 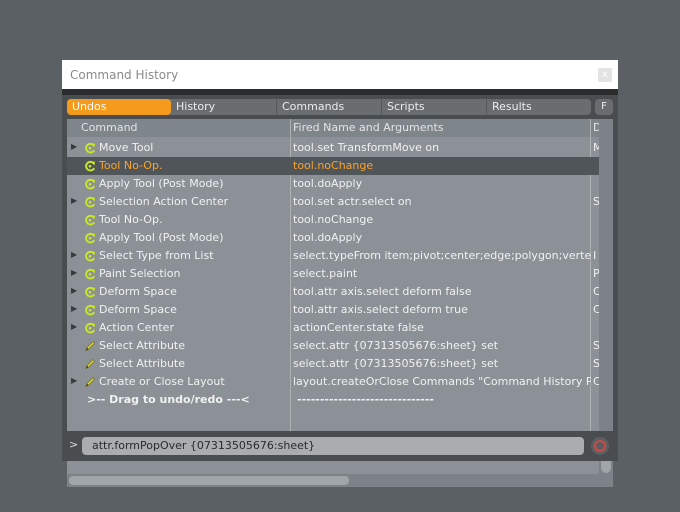 I want to click on window-title: Command History, so click(x=124, y=75).